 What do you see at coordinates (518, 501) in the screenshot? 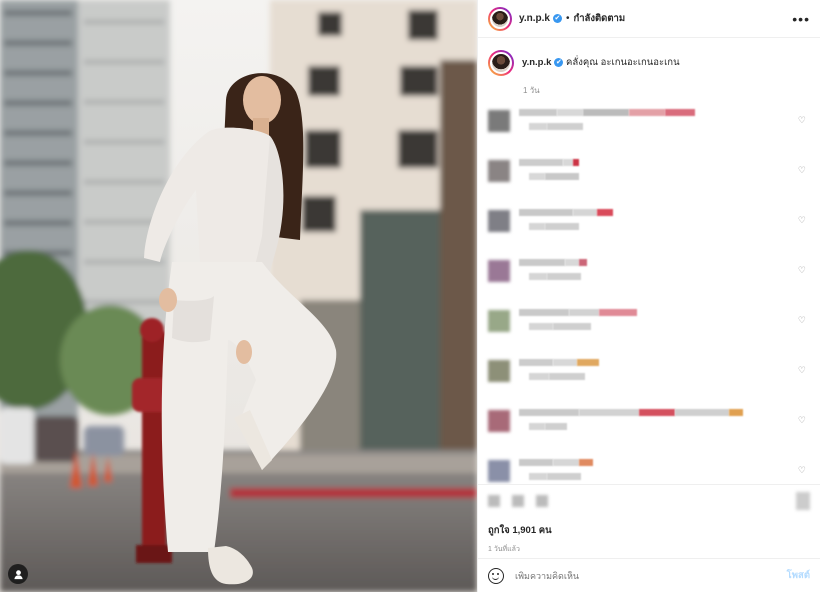
I see `comment-icon` at bounding box center [518, 501].